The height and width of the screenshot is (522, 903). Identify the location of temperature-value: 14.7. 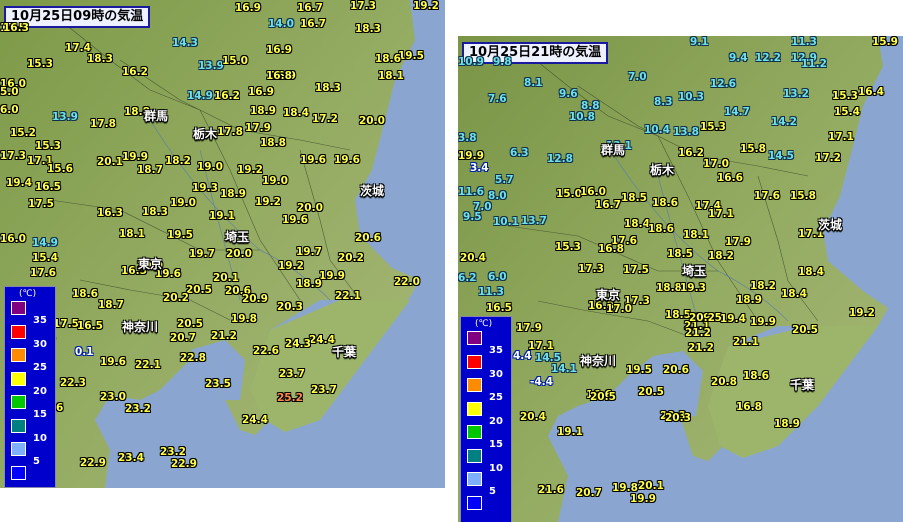
(737, 112).